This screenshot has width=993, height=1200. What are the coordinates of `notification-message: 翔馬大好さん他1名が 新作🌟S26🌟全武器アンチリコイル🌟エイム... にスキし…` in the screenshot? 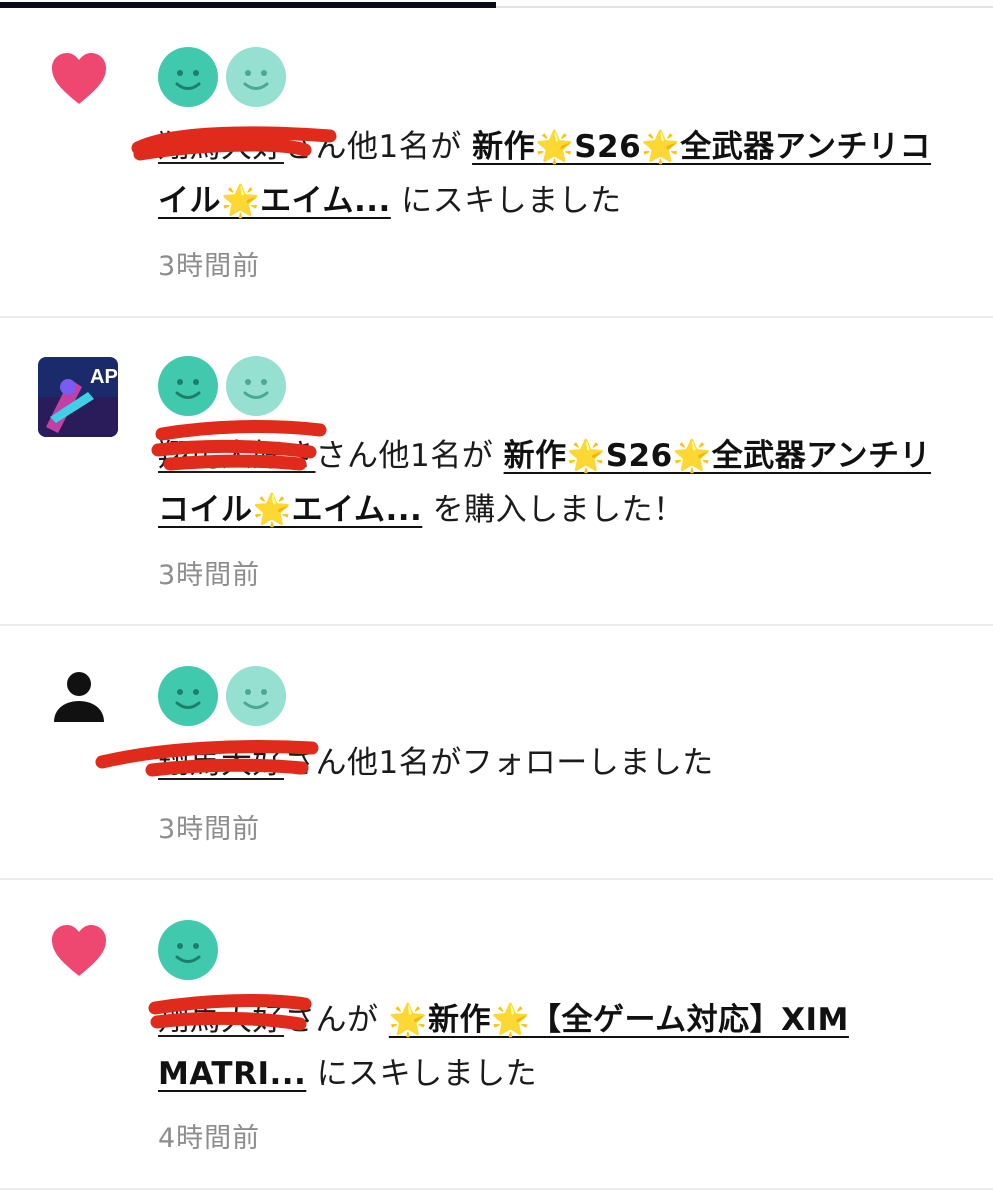 It's located at (553, 174).